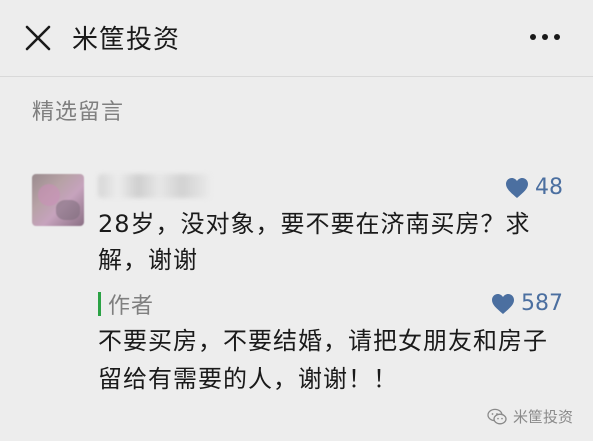  Describe the element at coordinates (549, 187) in the screenshot. I see `comment-like-count: 48` at that location.